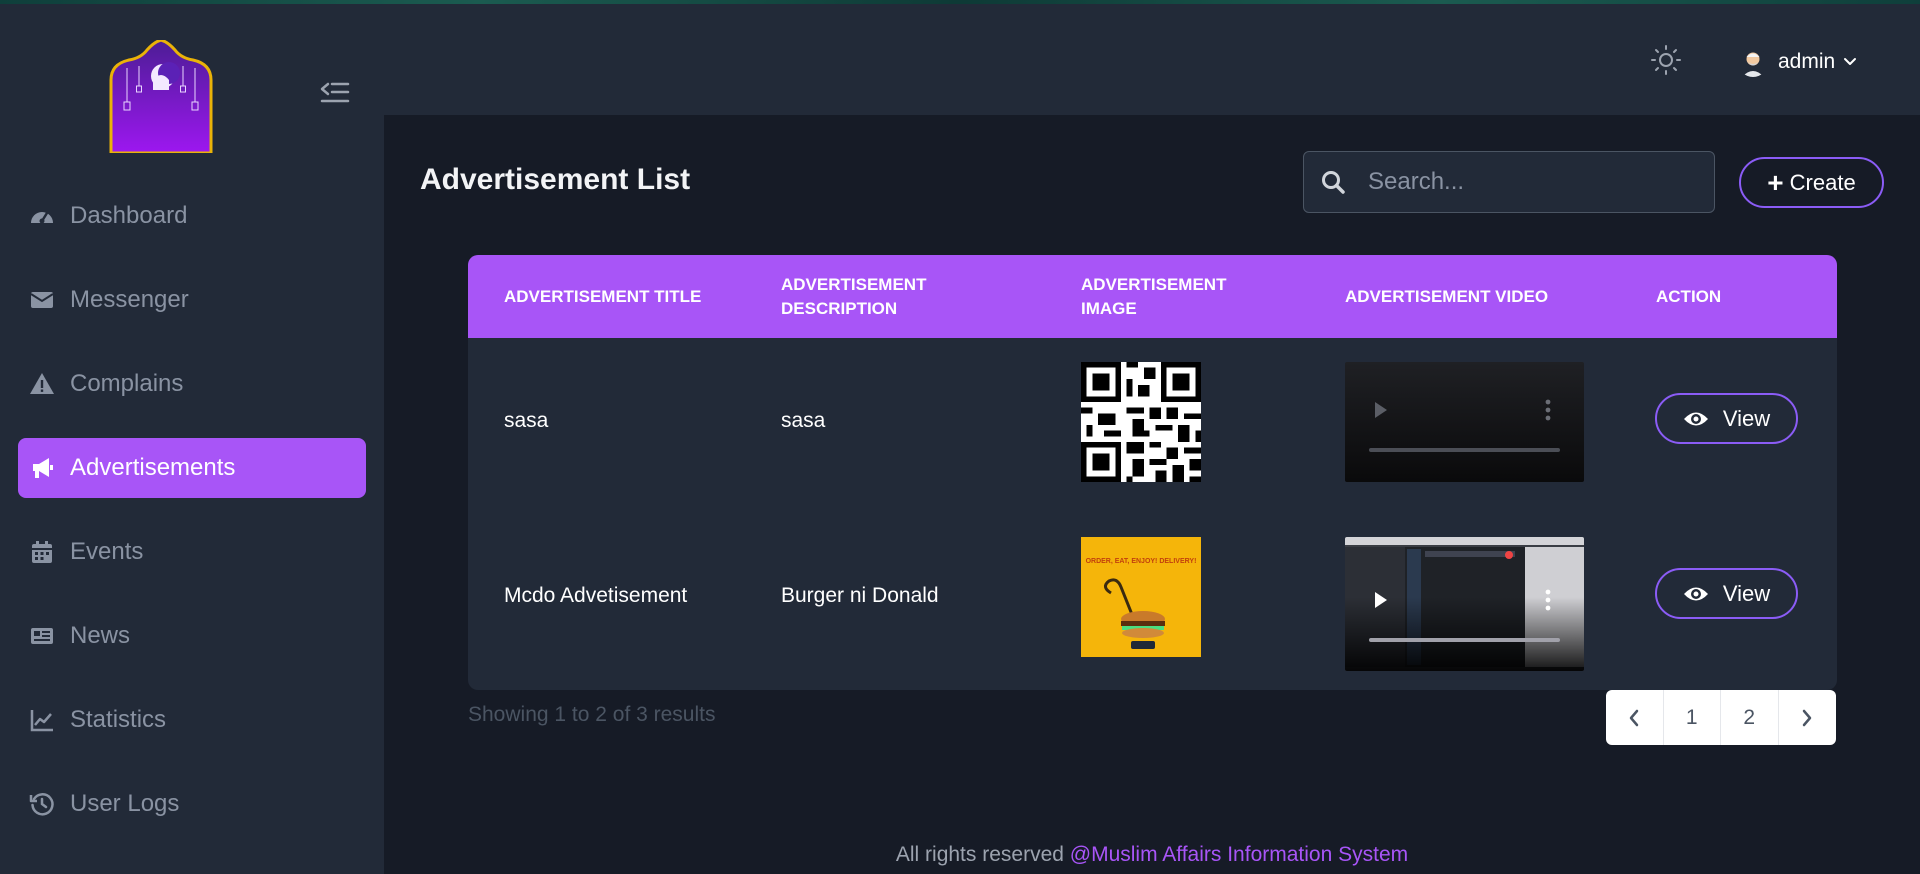  Describe the element at coordinates (1689, 296) in the screenshot. I see `column-header-action: ACTION` at that location.